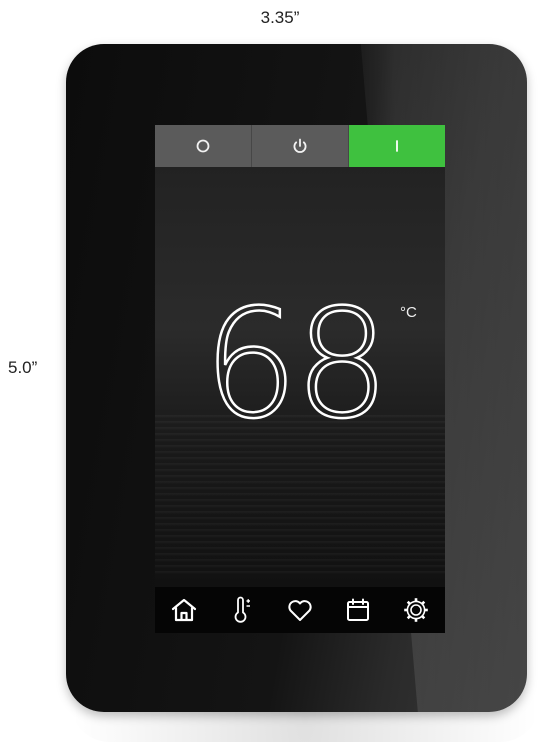  I want to click on nav-home-button, so click(184, 610).